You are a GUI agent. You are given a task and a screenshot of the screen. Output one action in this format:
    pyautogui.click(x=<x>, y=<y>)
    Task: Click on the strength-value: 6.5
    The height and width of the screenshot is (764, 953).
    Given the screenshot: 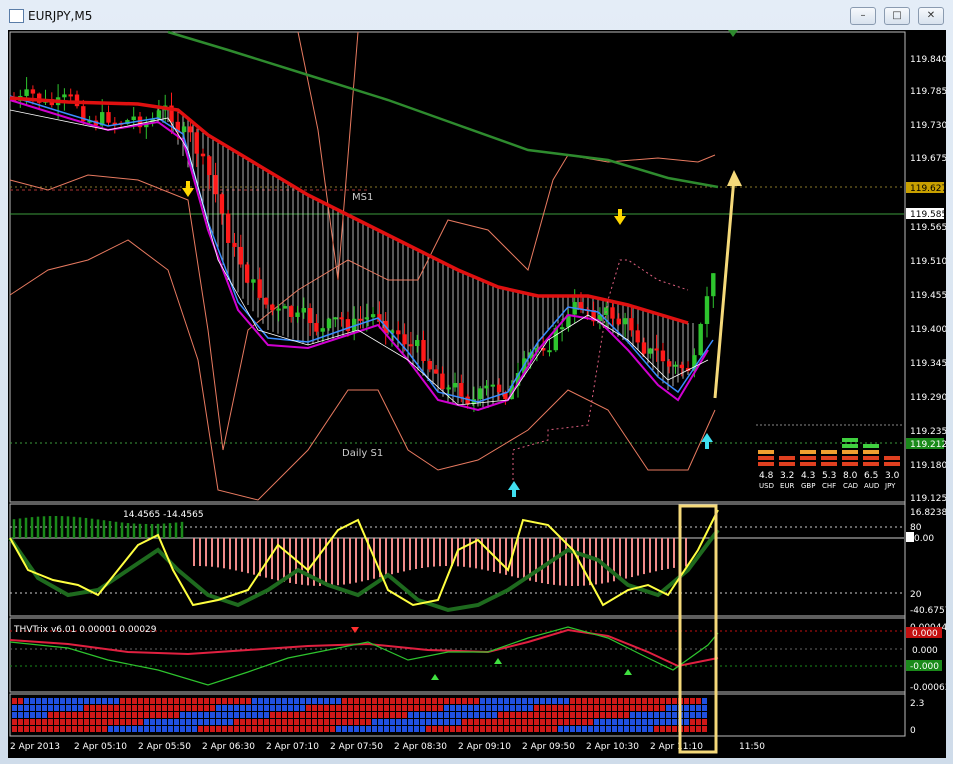 What is the action you would take?
    pyautogui.click(x=871, y=476)
    